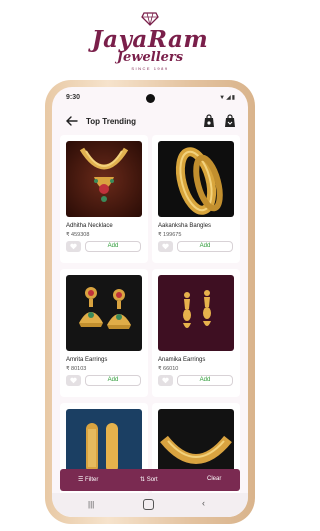 The height and width of the screenshot is (531, 320). I want to click on product-name: Amrita Earrings, so click(87, 360).